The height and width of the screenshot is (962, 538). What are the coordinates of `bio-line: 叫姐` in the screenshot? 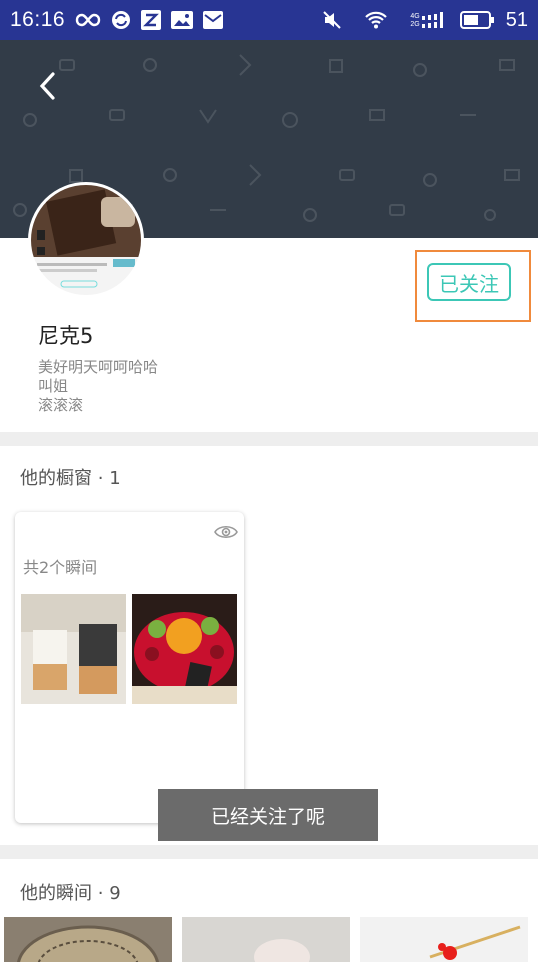 It's located at (53, 386).